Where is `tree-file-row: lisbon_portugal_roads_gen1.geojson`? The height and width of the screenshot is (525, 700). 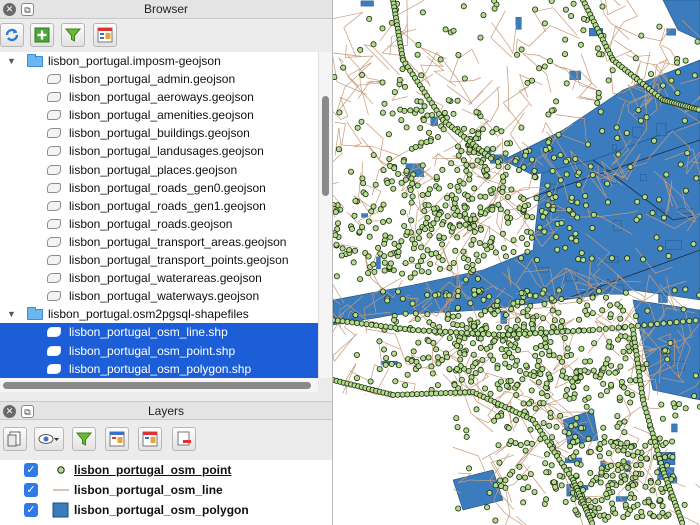
tree-file-row: lisbon_portugal_roads_gen1.geojson is located at coordinates (159, 206).